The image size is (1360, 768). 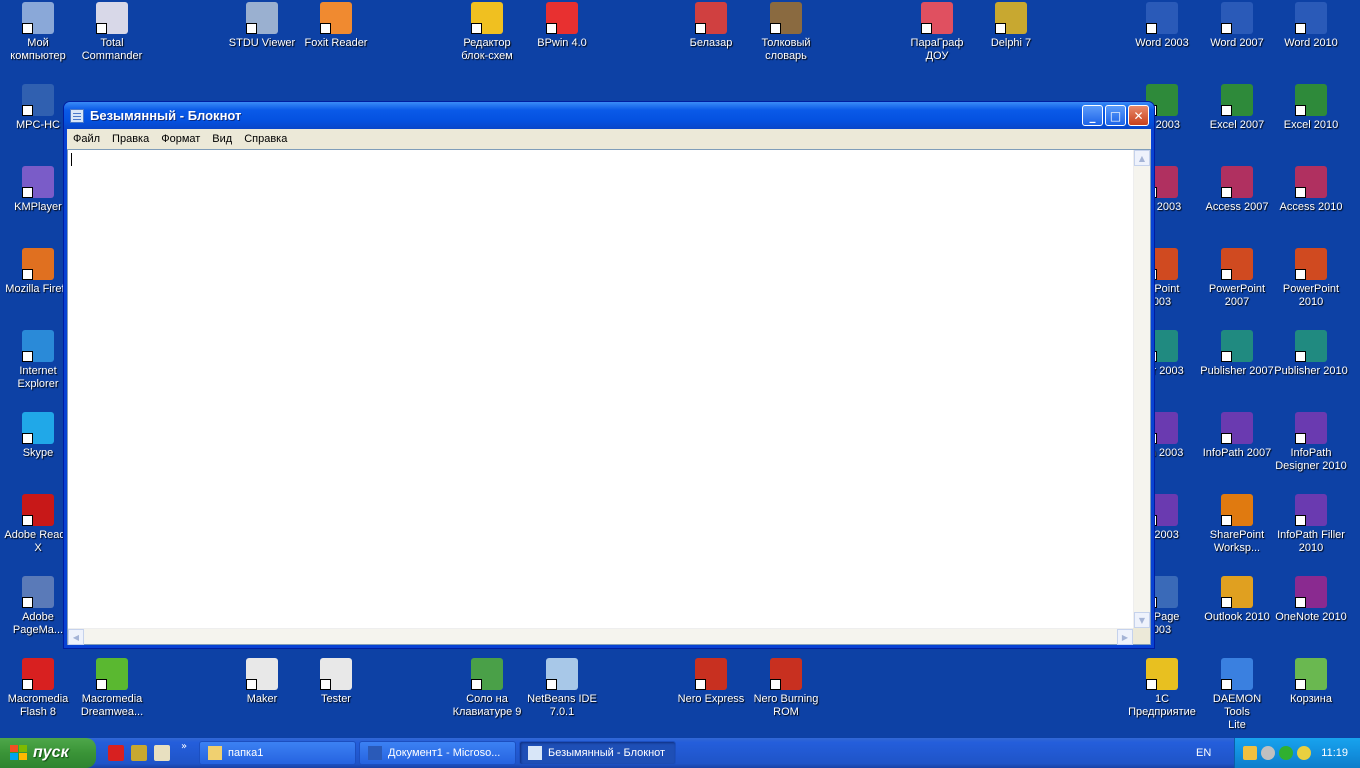 I want to click on desktop-icon: ПараГраф ДОУ, so click(x=937, y=32).